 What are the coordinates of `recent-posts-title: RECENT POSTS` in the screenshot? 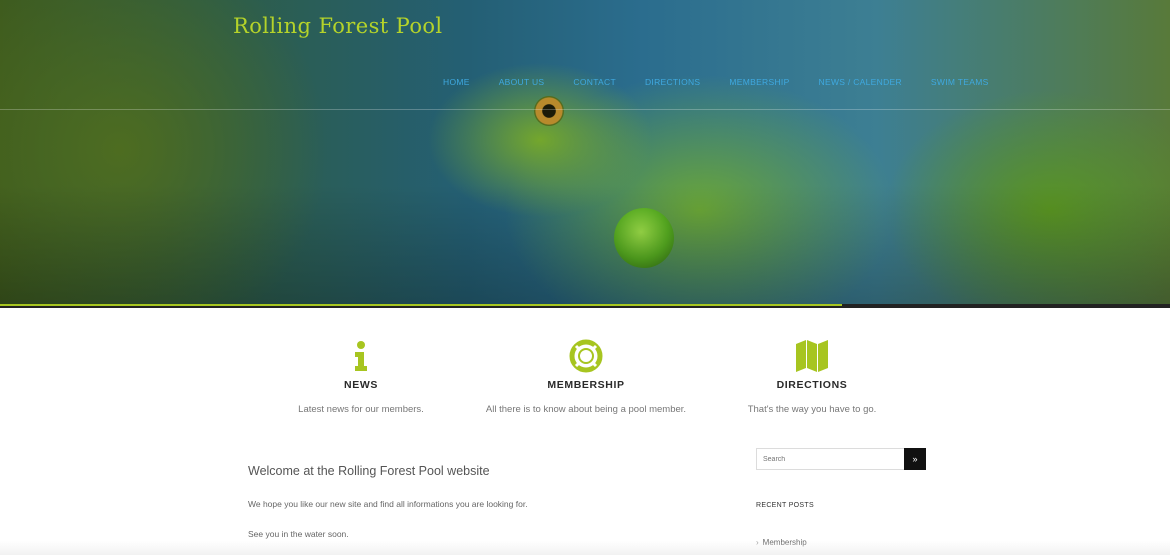 It's located at (785, 505).